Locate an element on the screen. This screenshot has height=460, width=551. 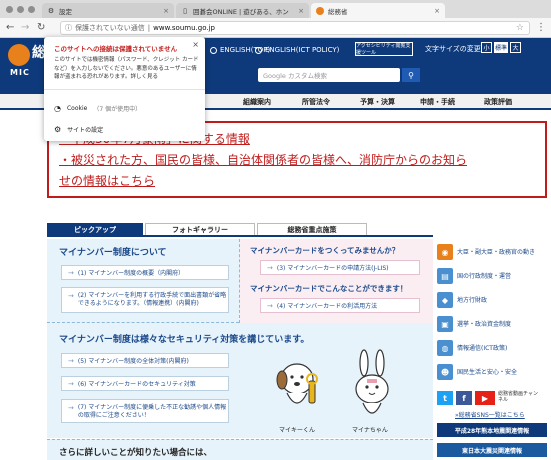
camera-icon: ◉ is located at coordinates (445, 252).